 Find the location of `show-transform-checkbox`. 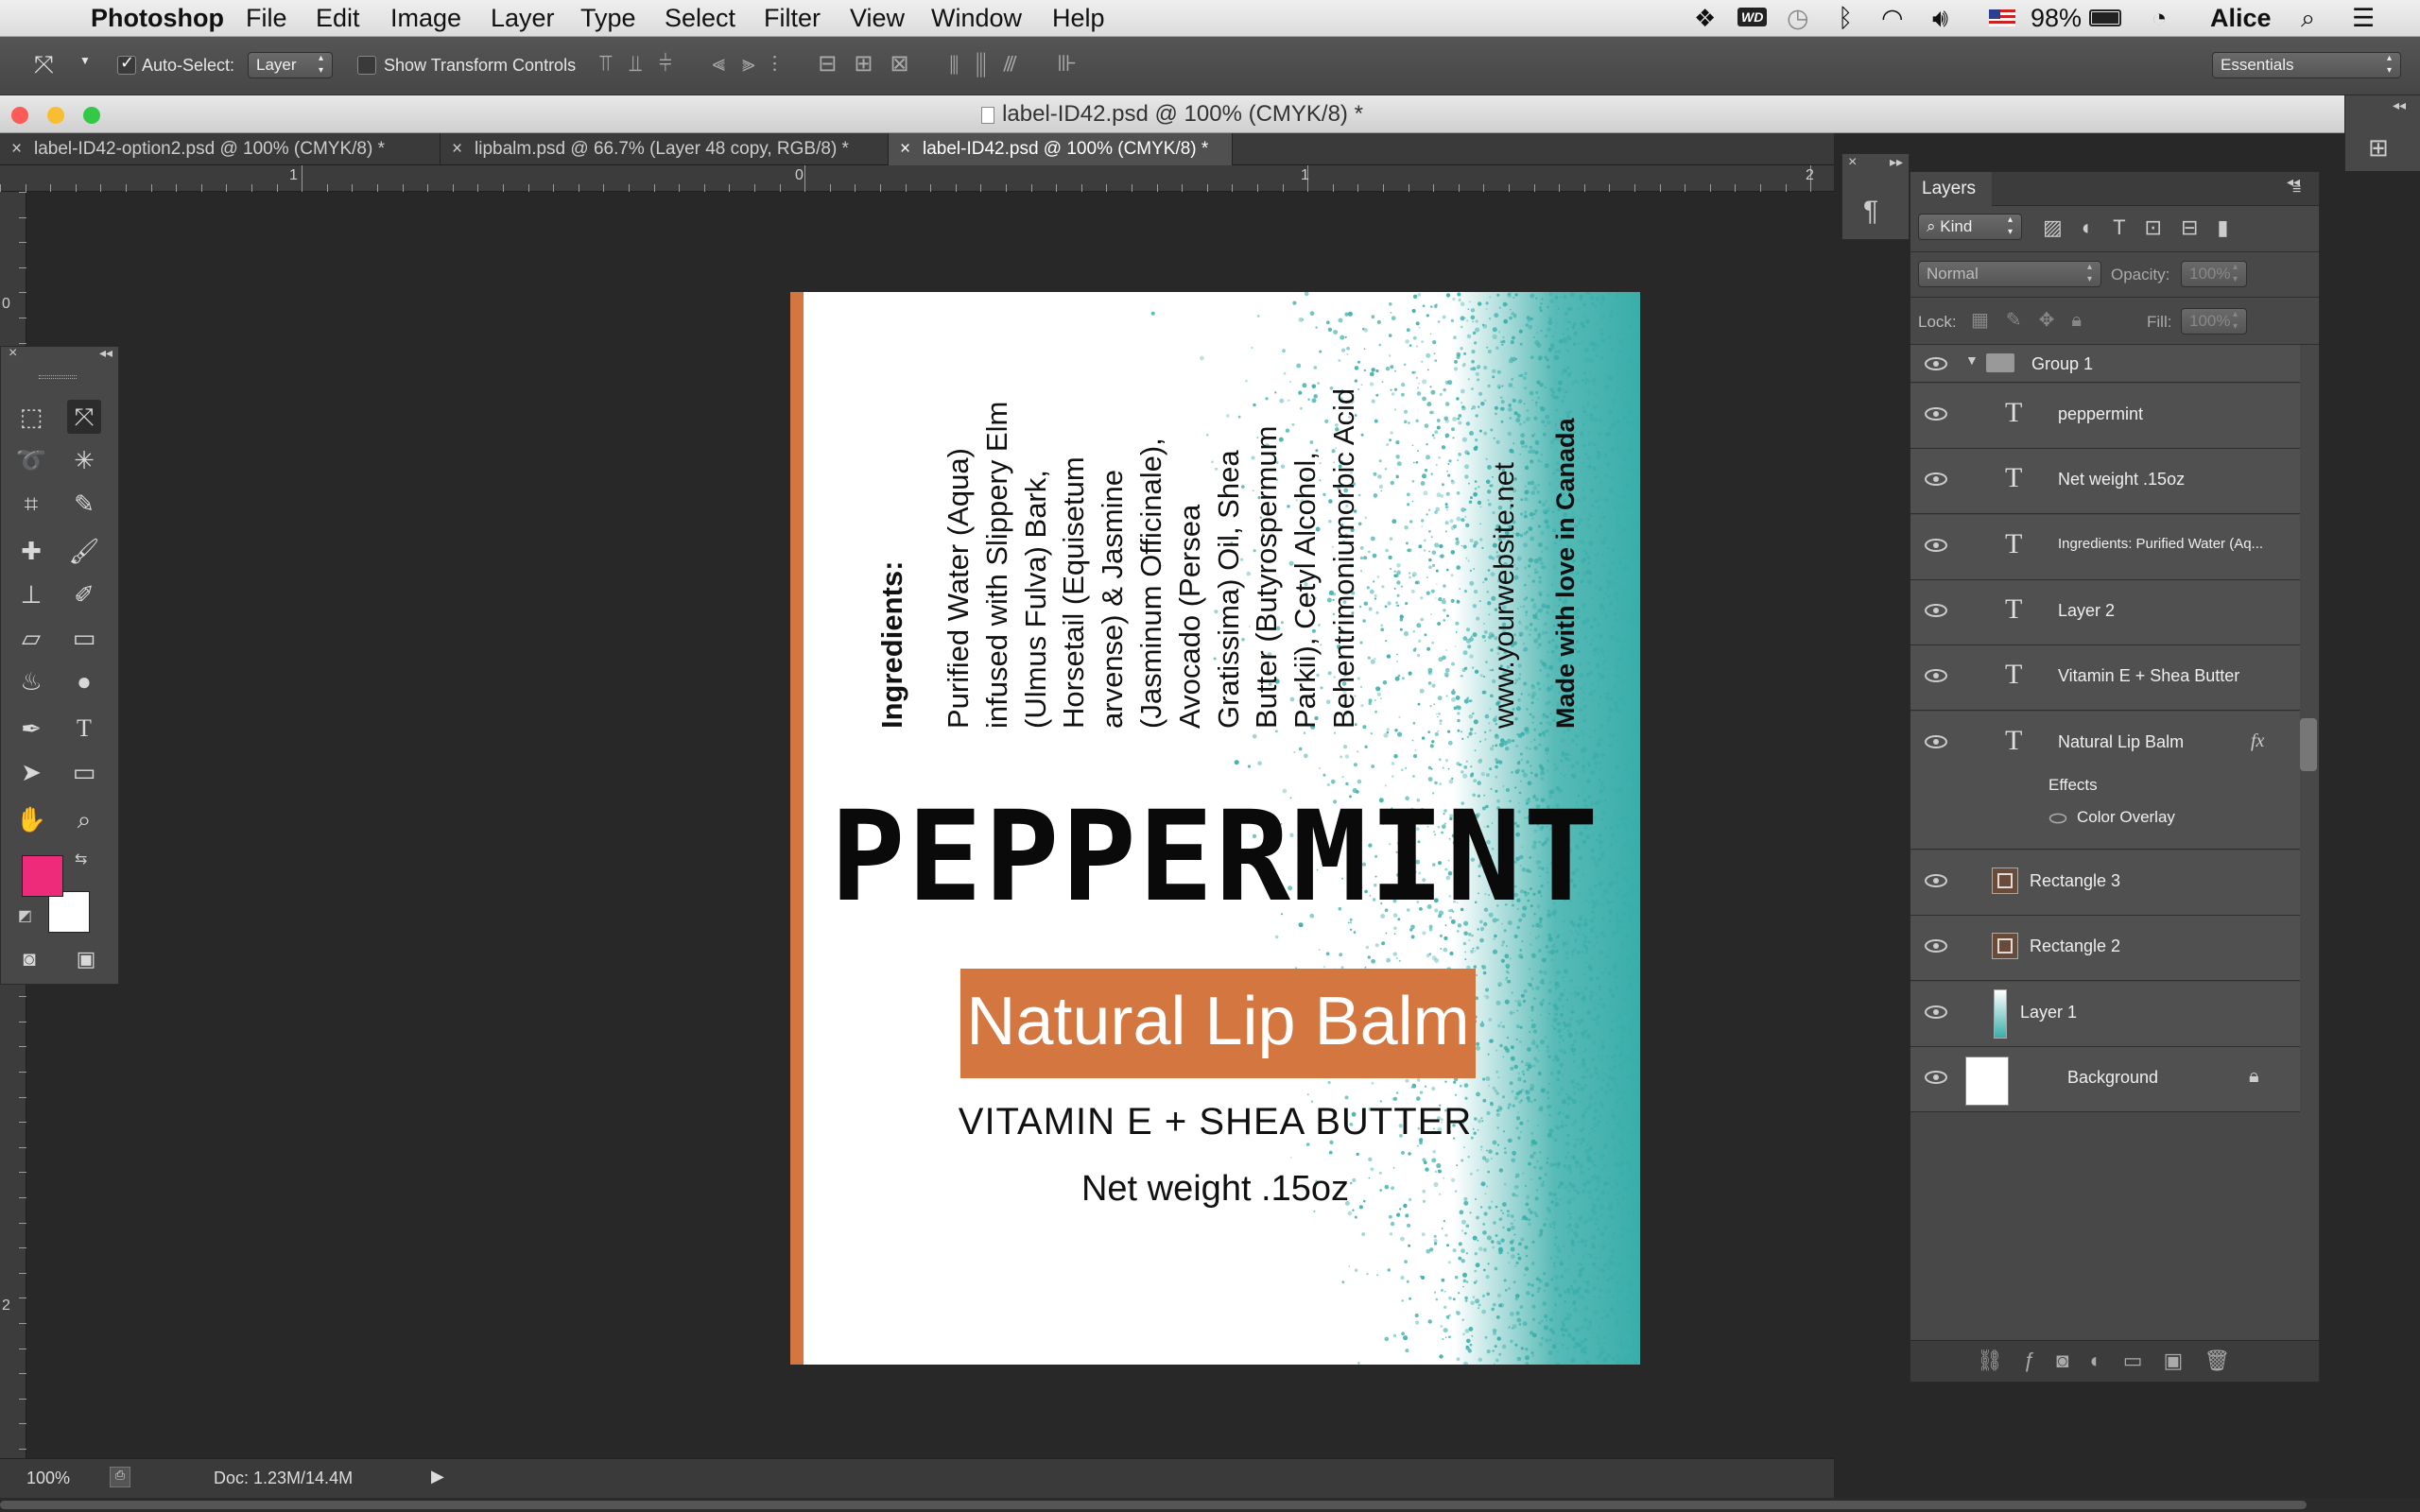

show-transform-checkbox is located at coordinates (366, 65).